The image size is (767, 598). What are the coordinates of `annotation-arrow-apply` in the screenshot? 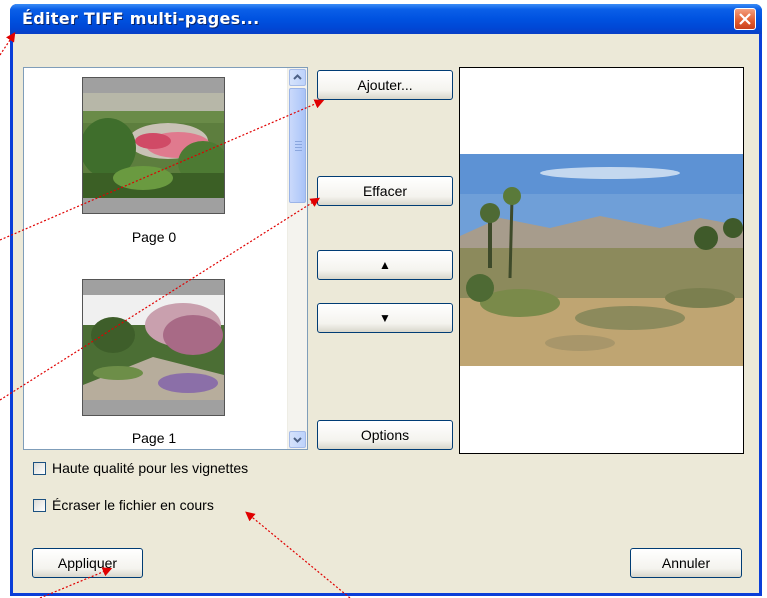 It's located at (76, 582).